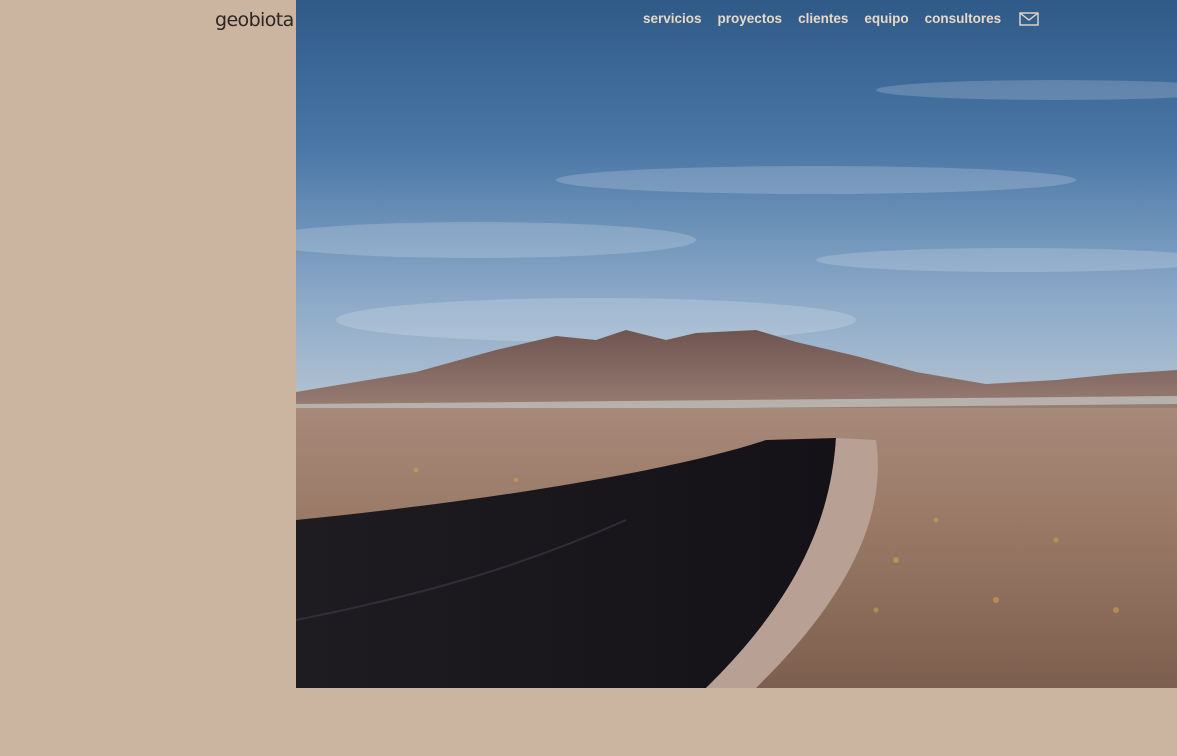 The width and height of the screenshot is (1177, 756). What do you see at coordinates (963, 19) in the screenshot?
I see `nav-item-consultores: consultores` at bounding box center [963, 19].